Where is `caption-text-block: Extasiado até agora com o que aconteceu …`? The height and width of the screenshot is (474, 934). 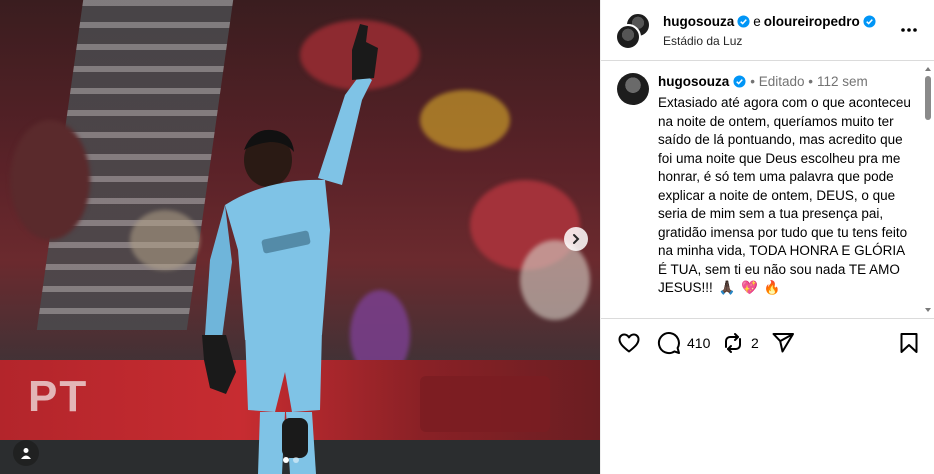 caption-text-block: Extasiado até agora com o que aconteceu … is located at coordinates (785, 196).